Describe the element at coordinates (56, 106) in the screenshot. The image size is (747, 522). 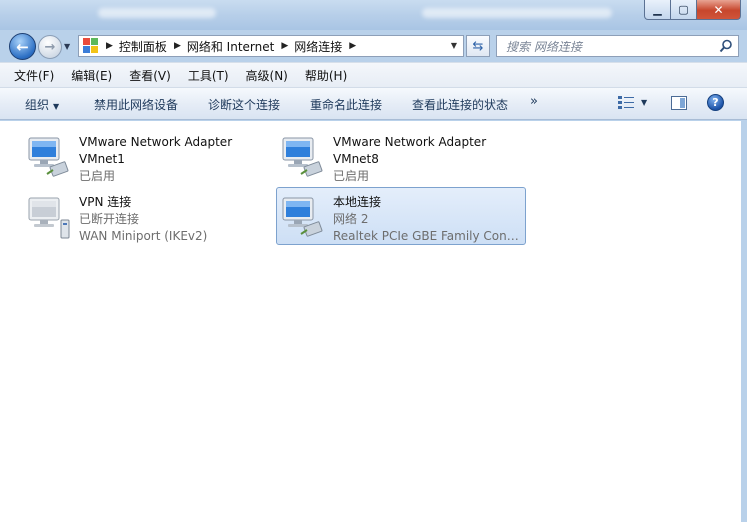
I see `caret-down-icon: ▼` at that location.